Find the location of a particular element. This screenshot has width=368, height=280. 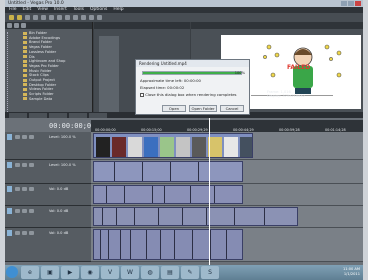

dialog-title: Rendering Untitled.mp4 is located at coordinates (192, 63).